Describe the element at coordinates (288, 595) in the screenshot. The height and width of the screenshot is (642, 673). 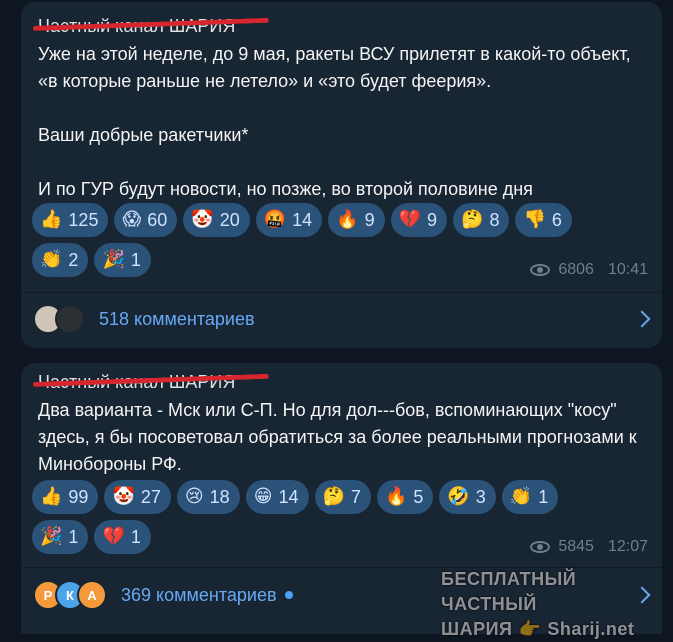
I see `unread-dot-icon` at that location.